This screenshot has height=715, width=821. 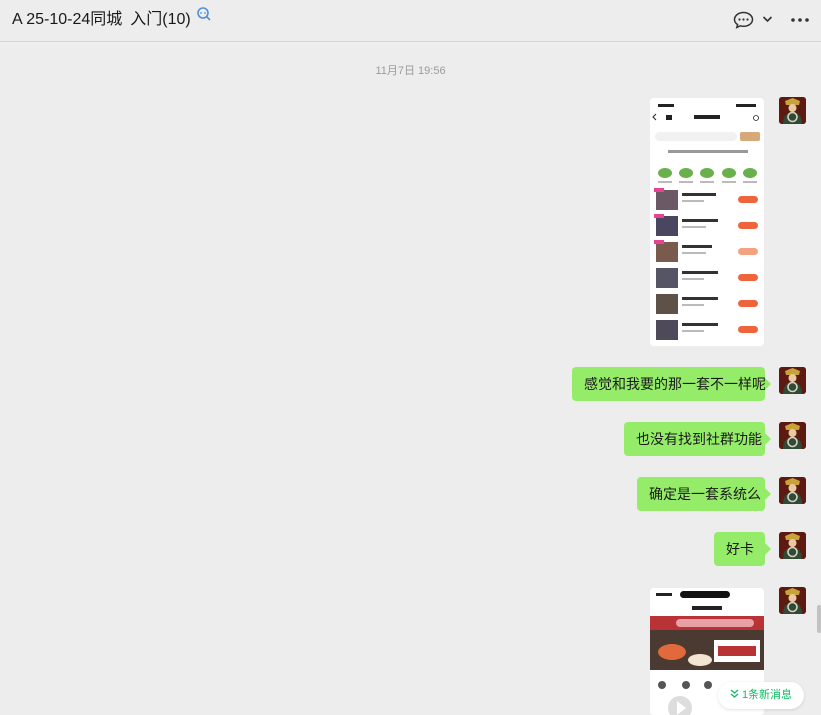 I want to click on message-bubble: 也没有找到社群功能, so click(x=697, y=439).